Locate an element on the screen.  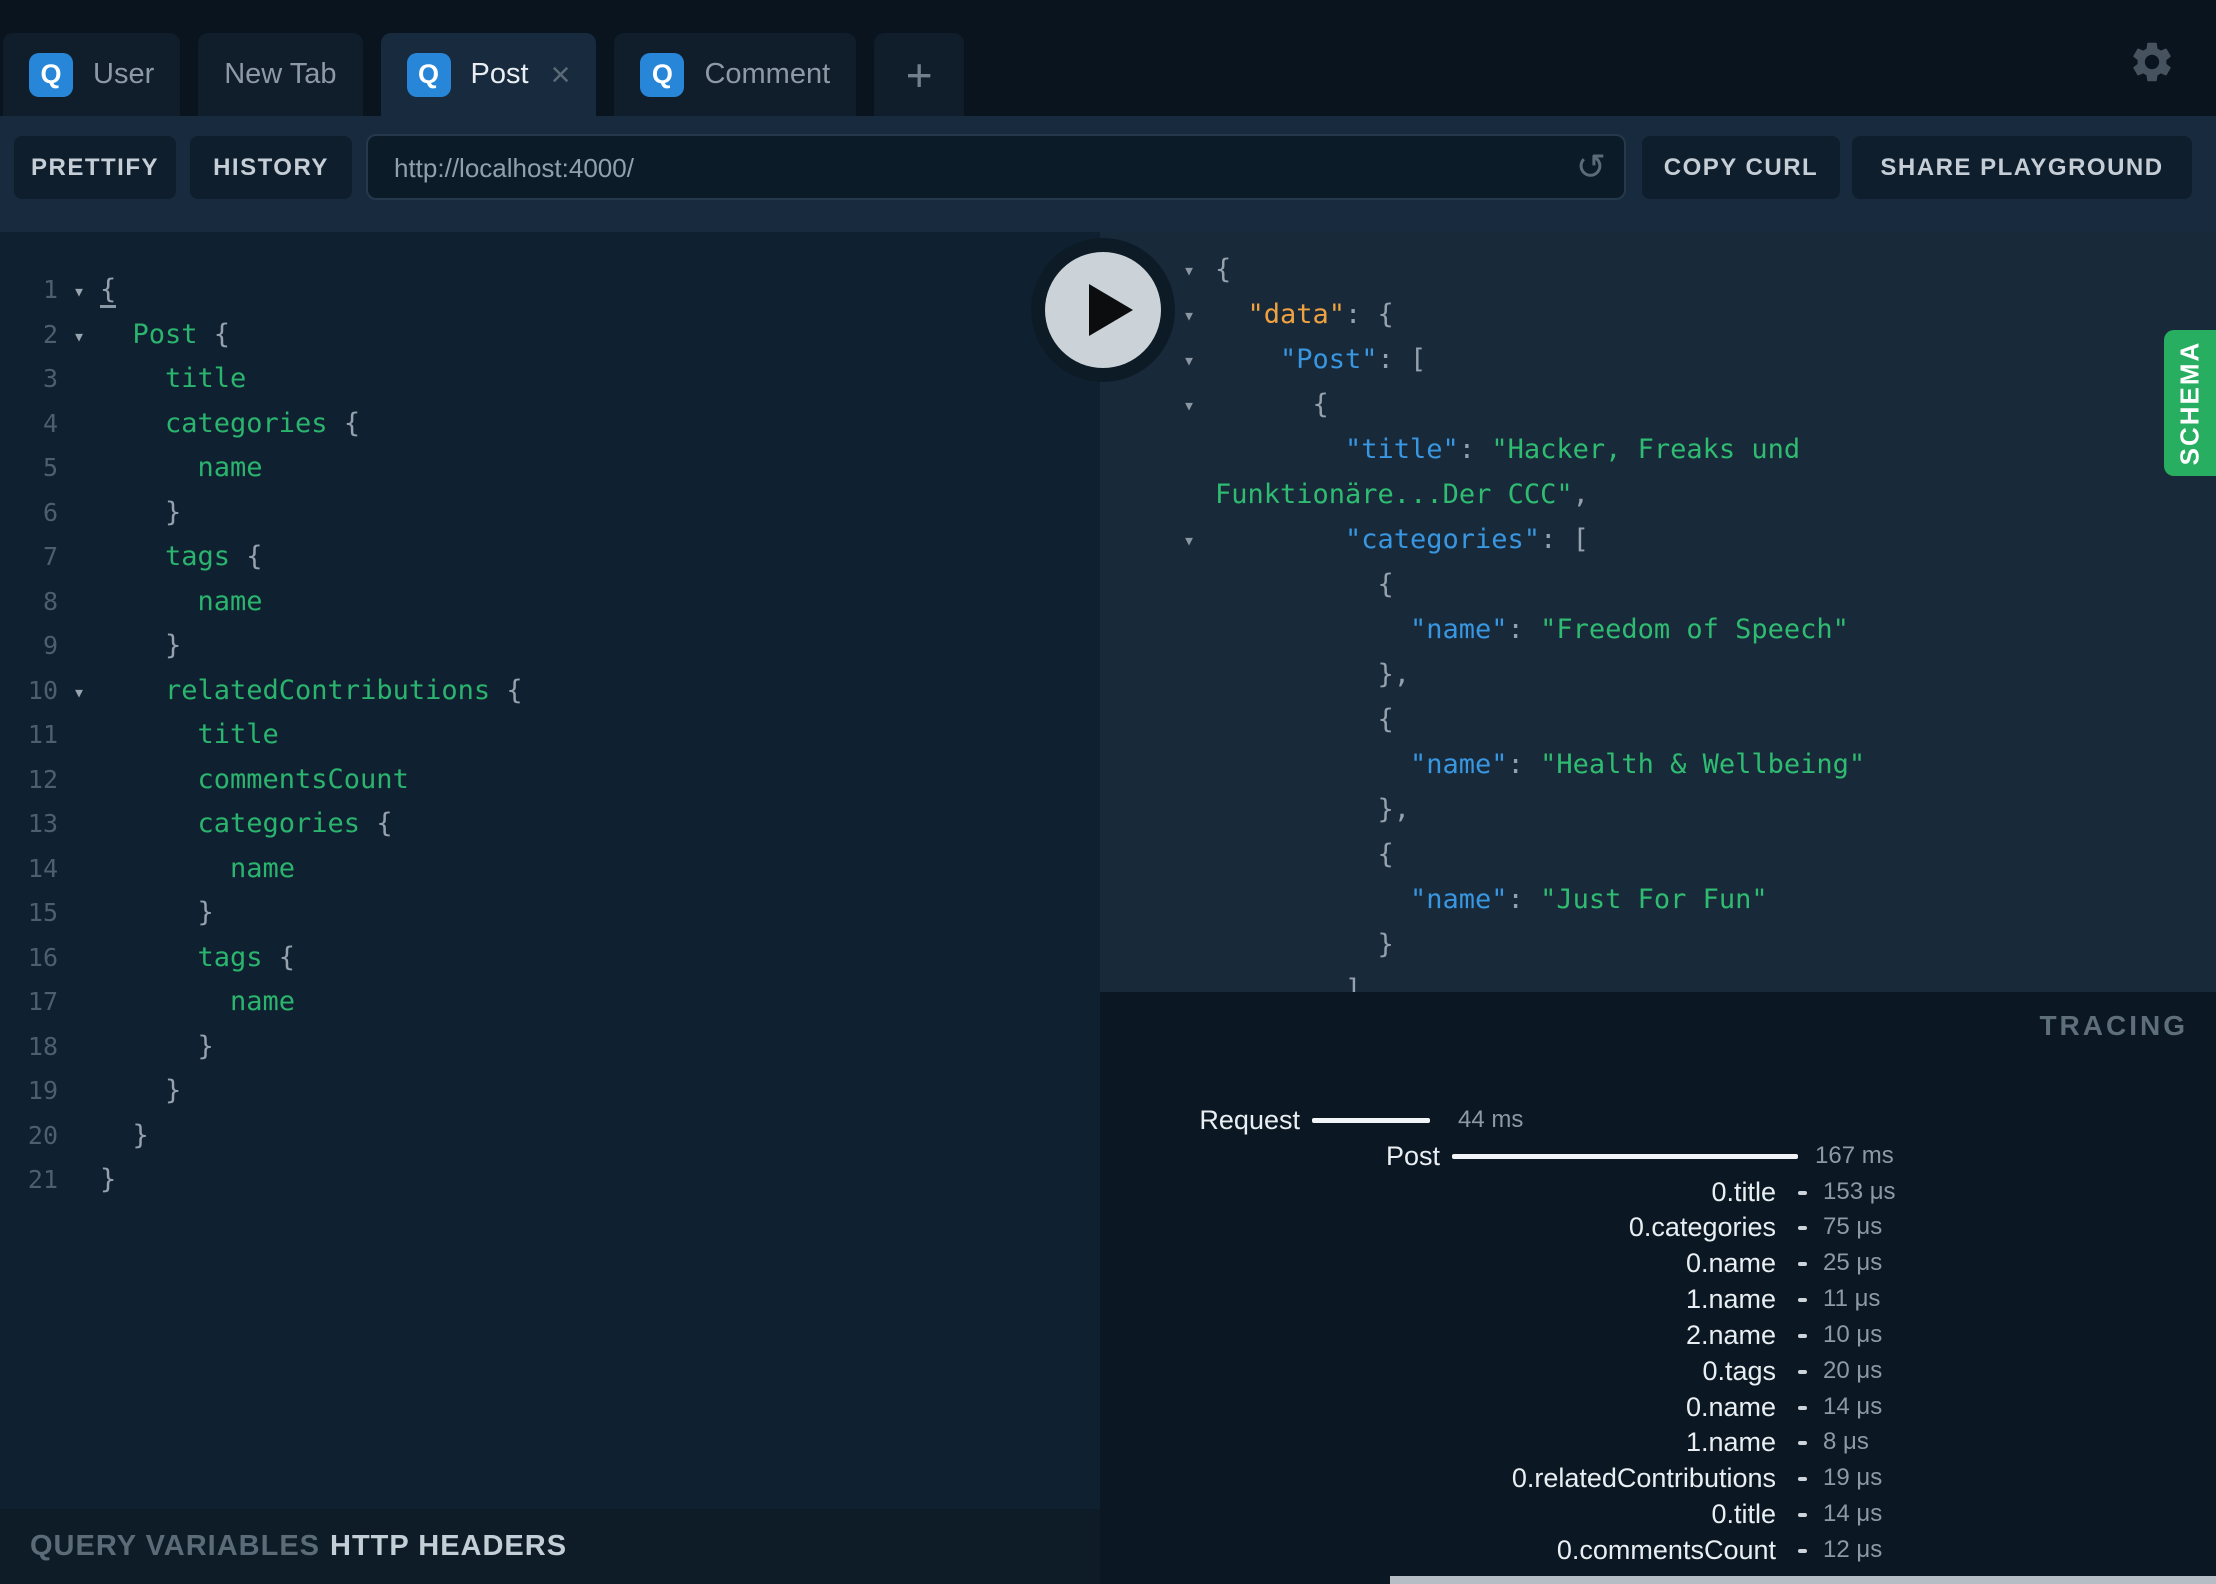
trace-row-1-name: 1.name 8 μs is located at coordinates (1658, 1442).